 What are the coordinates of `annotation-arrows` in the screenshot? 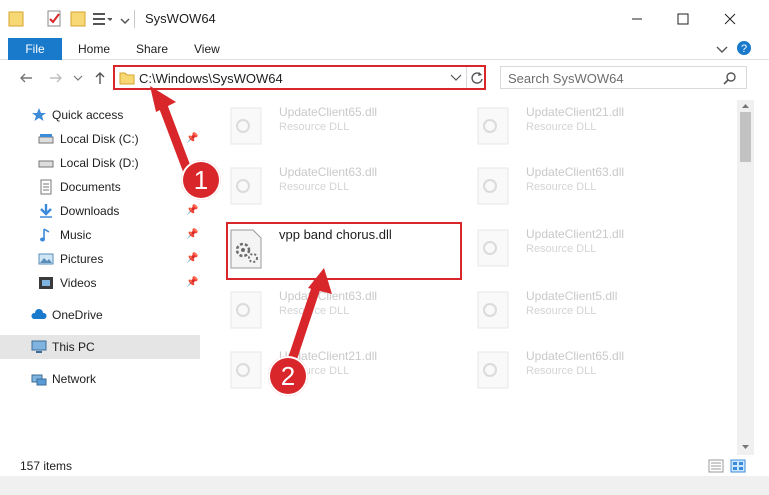 It's located at (241, 225).